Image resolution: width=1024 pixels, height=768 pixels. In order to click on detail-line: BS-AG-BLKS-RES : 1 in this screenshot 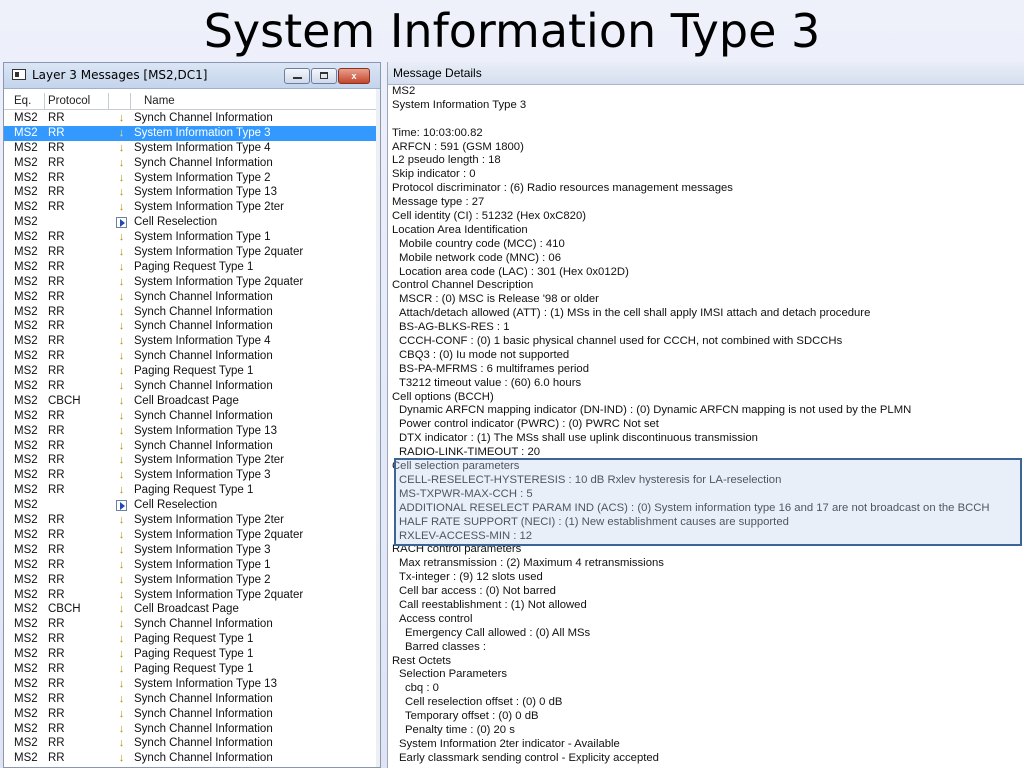, I will do `click(454, 327)`.